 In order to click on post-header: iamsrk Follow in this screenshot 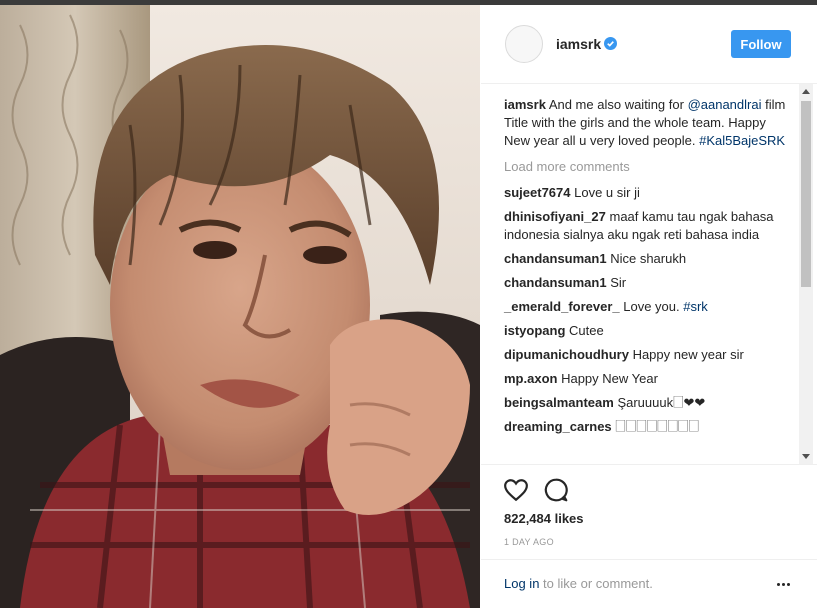, I will do `click(649, 44)`.